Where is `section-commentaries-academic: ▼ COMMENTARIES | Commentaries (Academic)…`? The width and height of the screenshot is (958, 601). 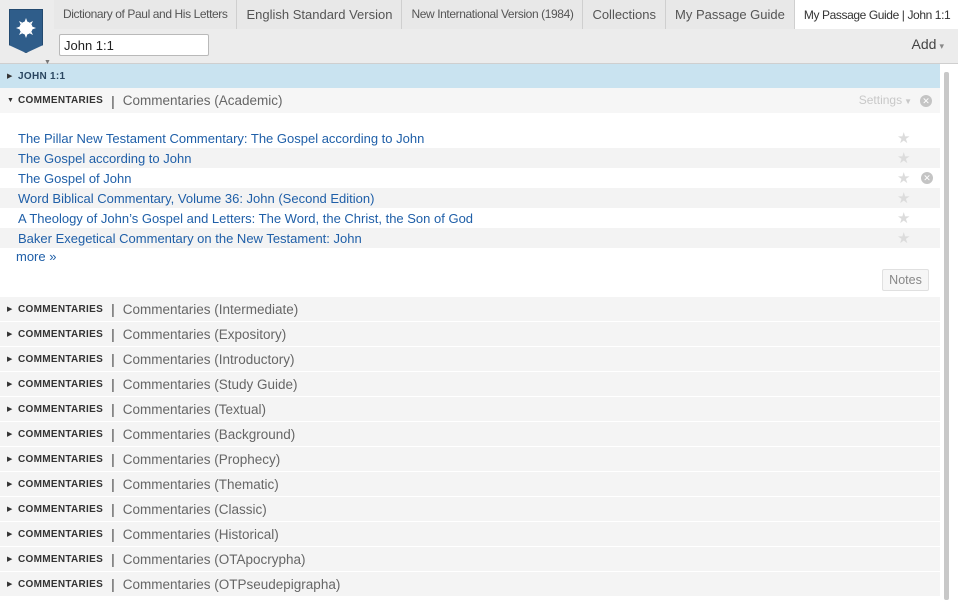 section-commentaries-academic: ▼ COMMENTARIES | Commentaries (Academic)… is located at coordinates (470, 100).